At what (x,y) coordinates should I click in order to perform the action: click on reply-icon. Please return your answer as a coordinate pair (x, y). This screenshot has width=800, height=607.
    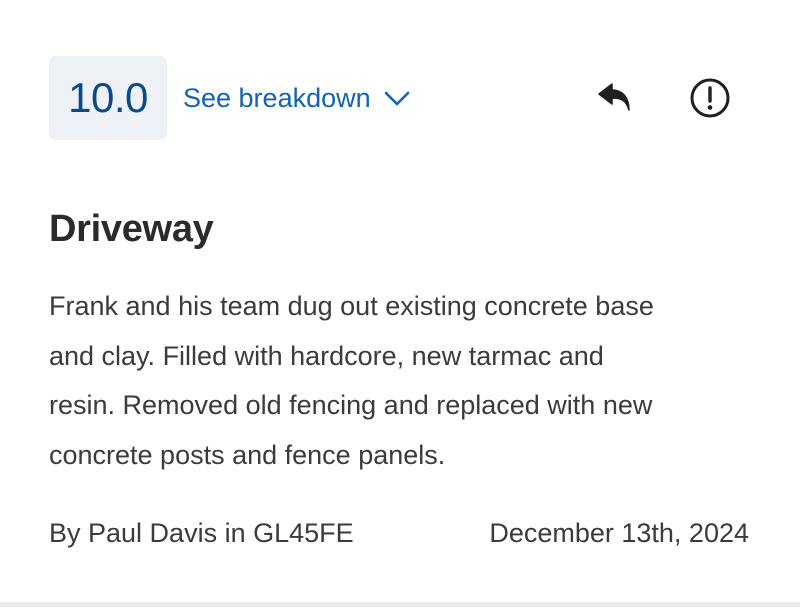
    Looking at the image, I should click on (615, 98).